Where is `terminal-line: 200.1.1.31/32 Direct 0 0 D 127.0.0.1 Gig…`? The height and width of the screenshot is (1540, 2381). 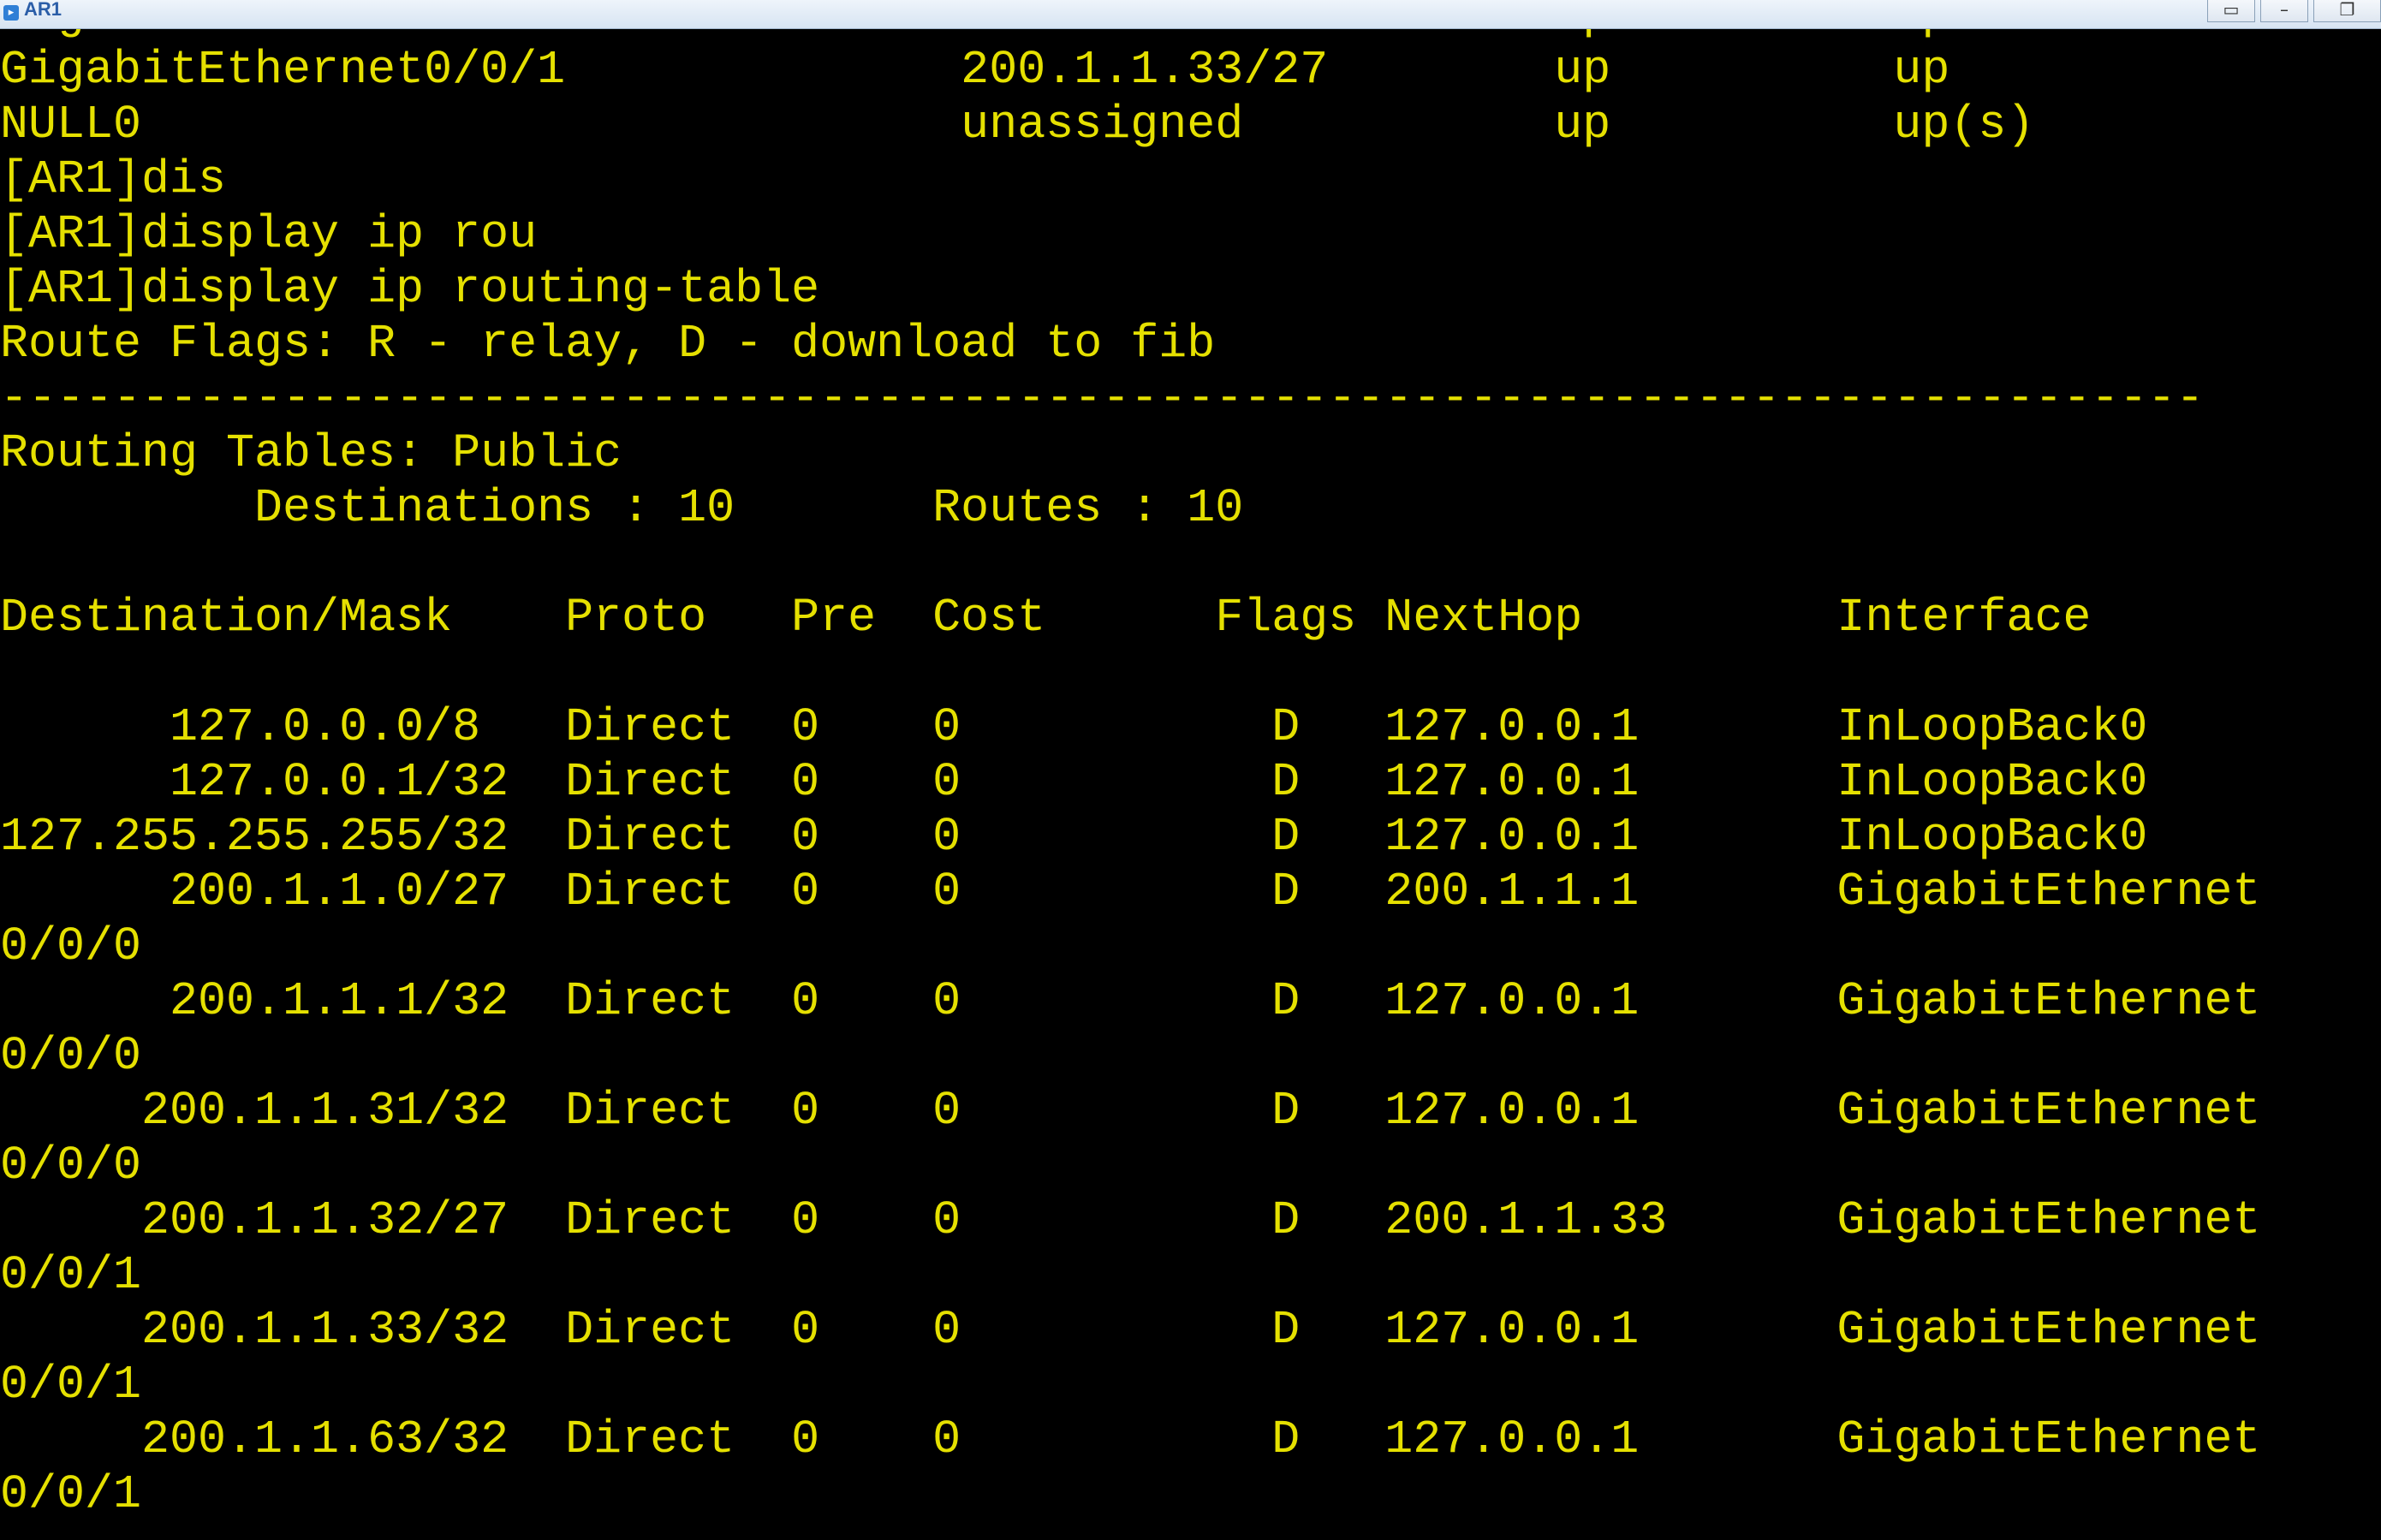
terminal-line: 200.1.1.31/32 Direct 0 0 D 127.0.0.1 Gig… is located at coordinates (1130, 1111).